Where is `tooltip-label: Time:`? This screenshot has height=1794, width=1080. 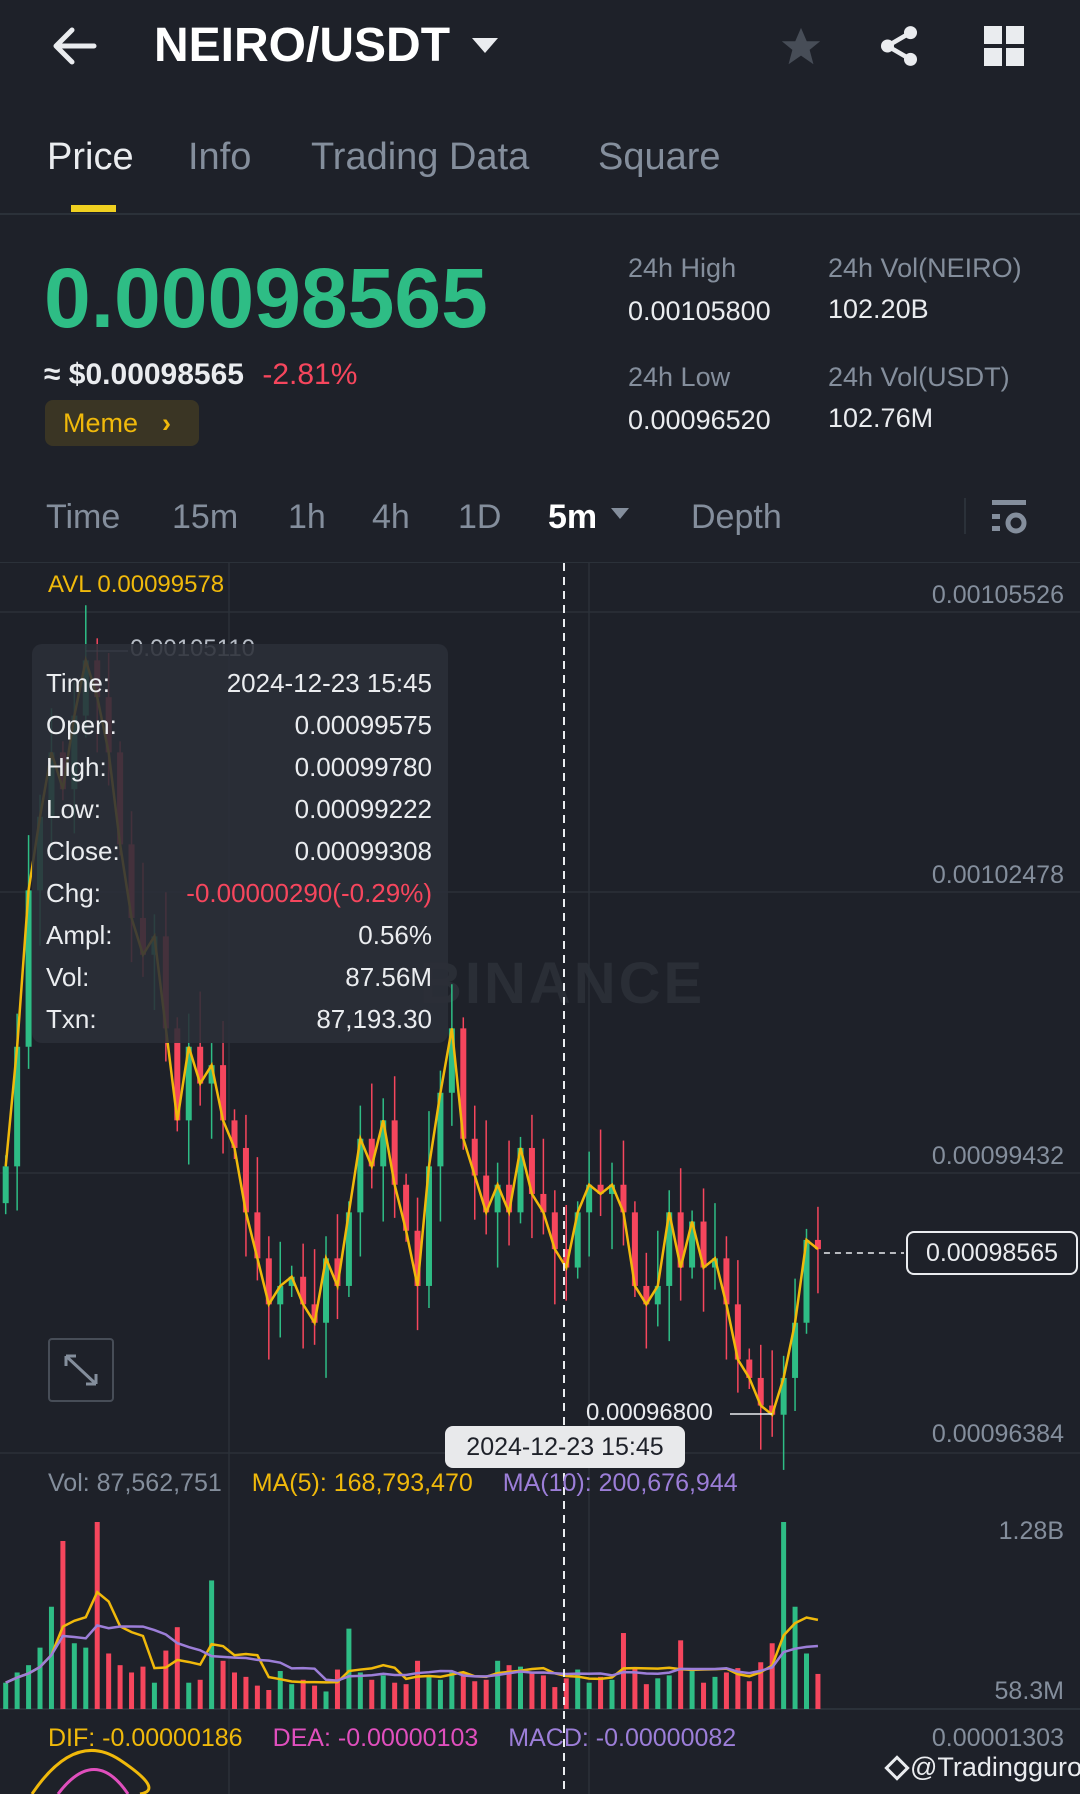
tooltip-label: Time: is located at coordinates (78, 682).